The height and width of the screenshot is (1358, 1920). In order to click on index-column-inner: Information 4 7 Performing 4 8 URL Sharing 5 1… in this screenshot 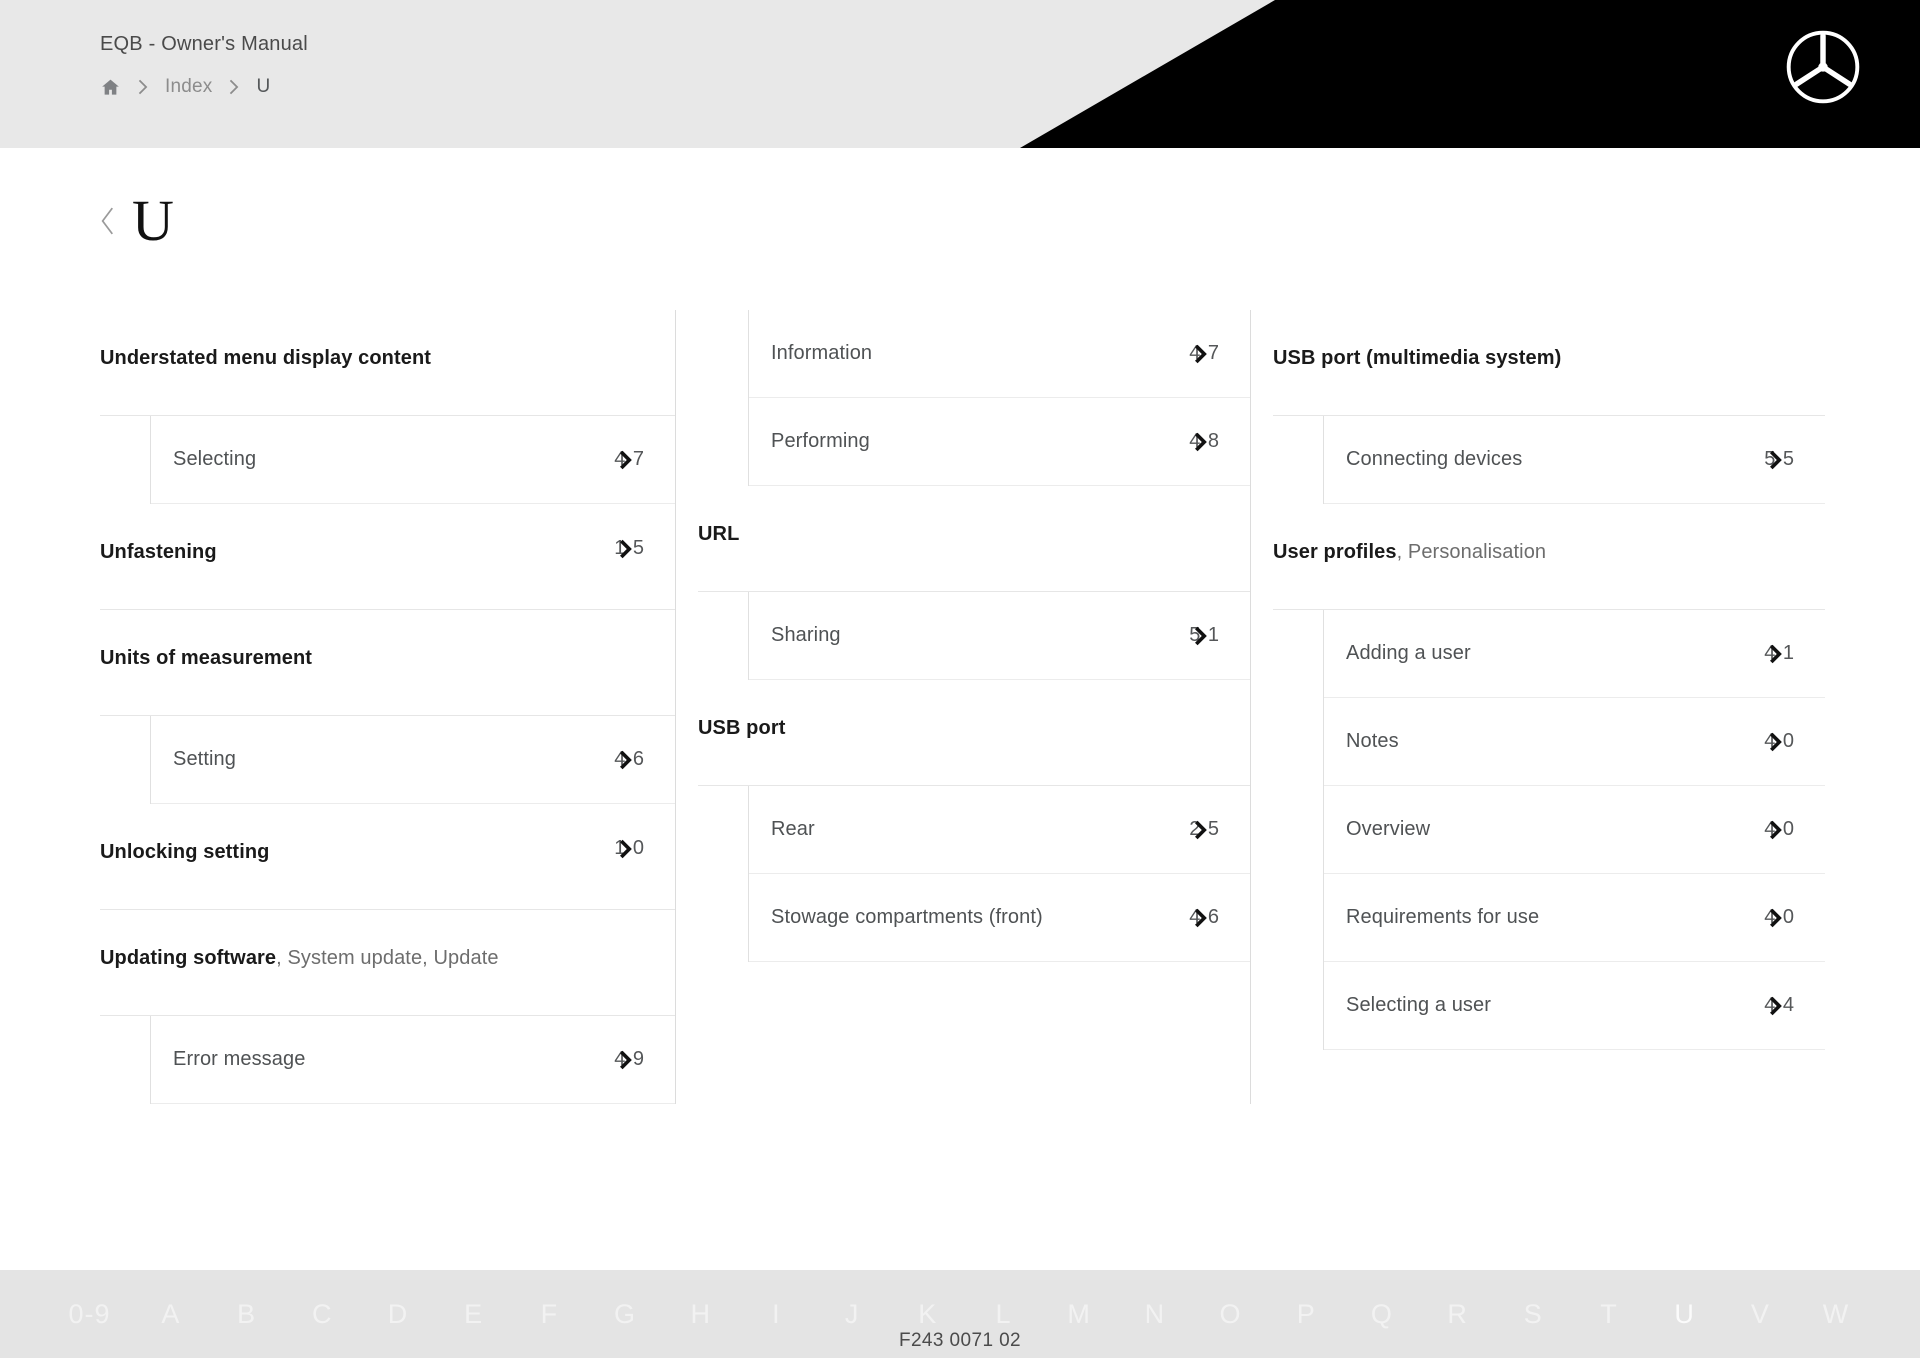, I will do `click(963, 636)`.